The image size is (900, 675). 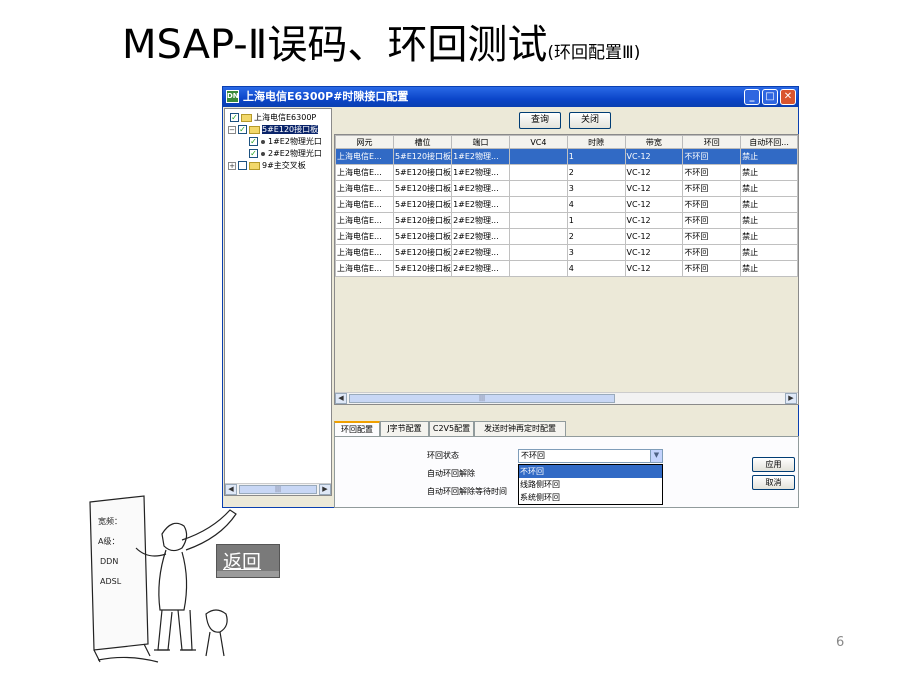 I want to click on tree-root-checkbox: ✓, so click(x=234, y=117).